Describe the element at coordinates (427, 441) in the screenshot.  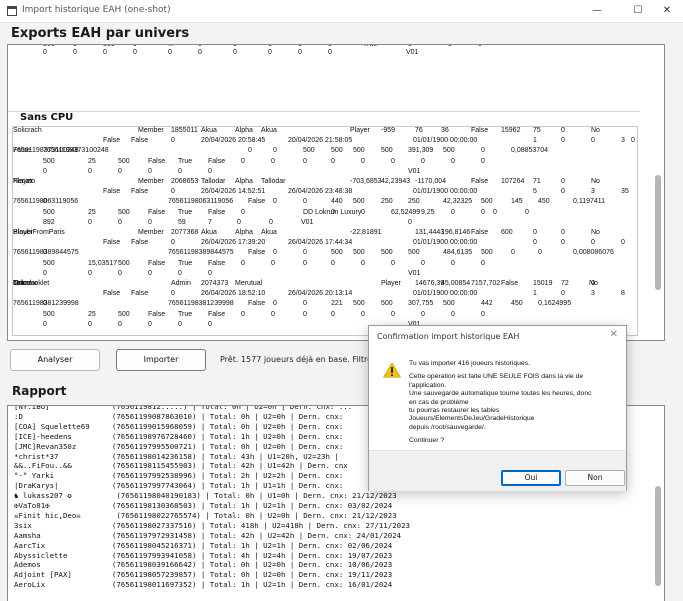
I see `dialog-text-line: Continuer ?` at that location.